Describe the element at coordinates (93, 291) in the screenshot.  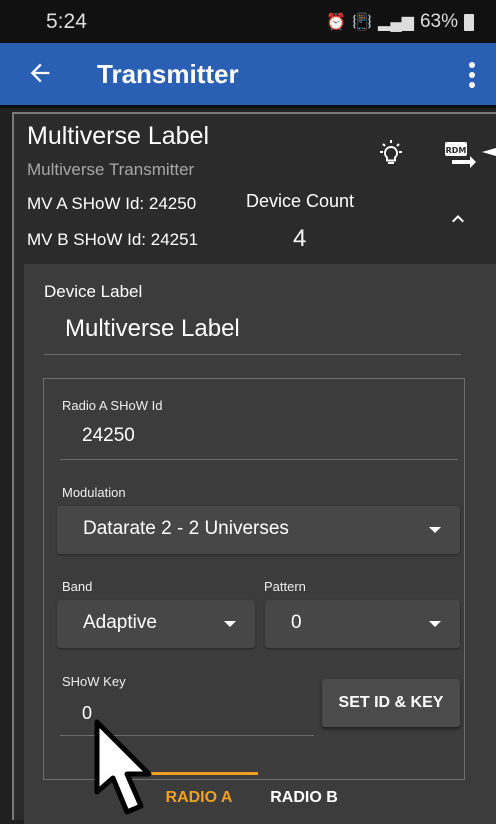
I see `device-label-title: Device Label` at that location.